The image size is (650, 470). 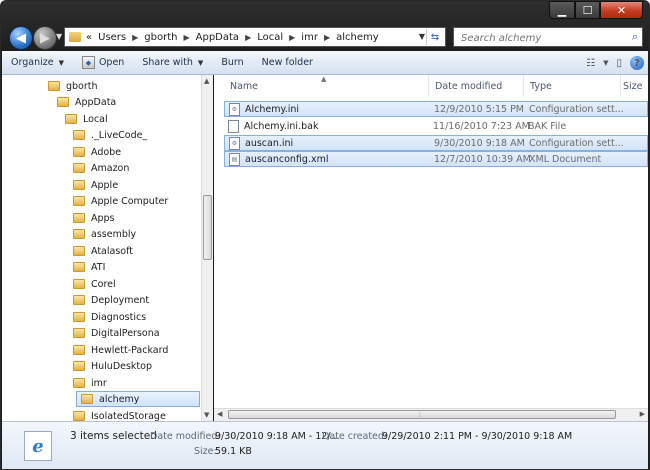 What do you see at coordinates (642, 414) in the screenshot?
I see `scroll-right-icon: ▶` at bounding box center [642, 414].